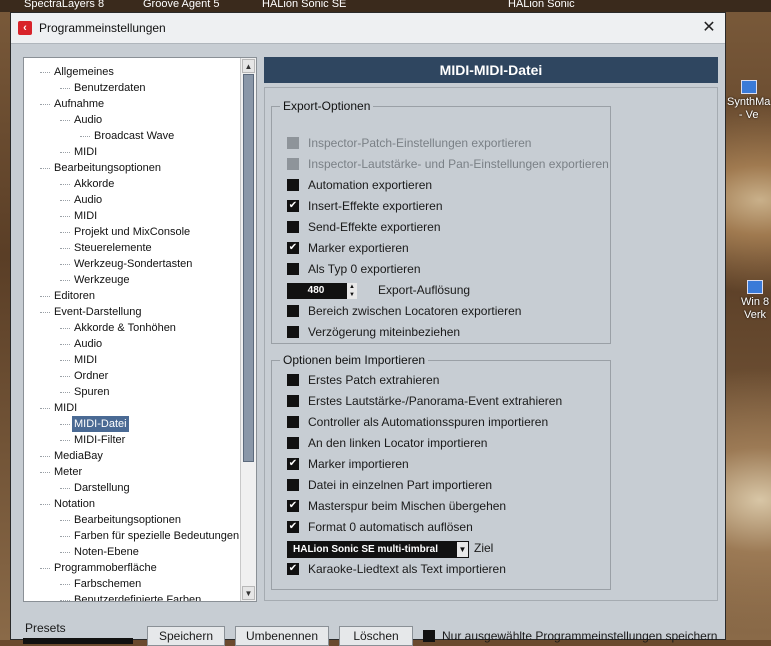 Image resolution: width=771 pixels, height=646 pixels. Describe the element at coordinates (132, 472) in the screenshot. I see `tree-item: Meter` at that location.